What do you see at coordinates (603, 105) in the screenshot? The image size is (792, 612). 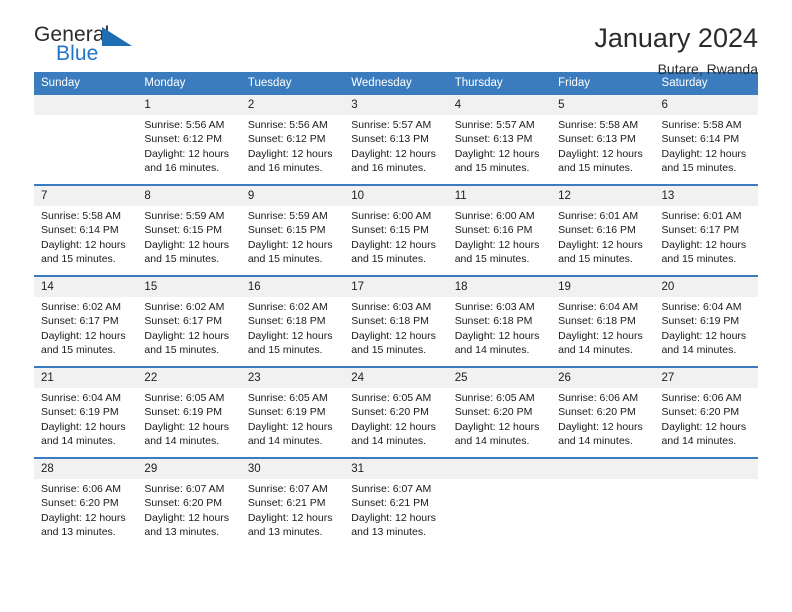 I see `day-number-cell: 5` at bounding box center [603, 105].